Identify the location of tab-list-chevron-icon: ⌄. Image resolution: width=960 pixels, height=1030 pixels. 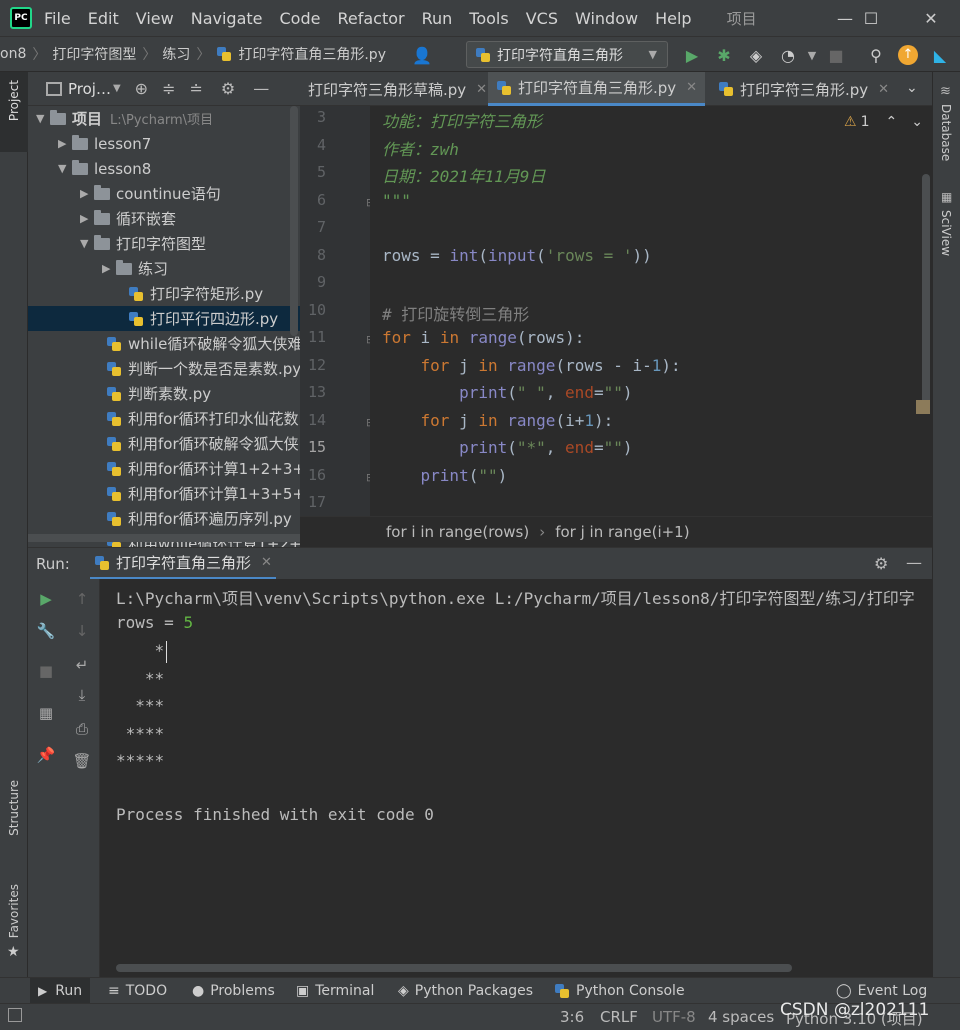
(912, 88).